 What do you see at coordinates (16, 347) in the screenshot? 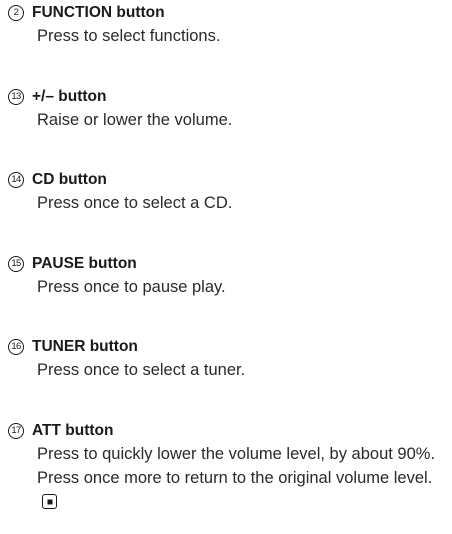
I see `item-number: 16` at bounding box center [16, 347].